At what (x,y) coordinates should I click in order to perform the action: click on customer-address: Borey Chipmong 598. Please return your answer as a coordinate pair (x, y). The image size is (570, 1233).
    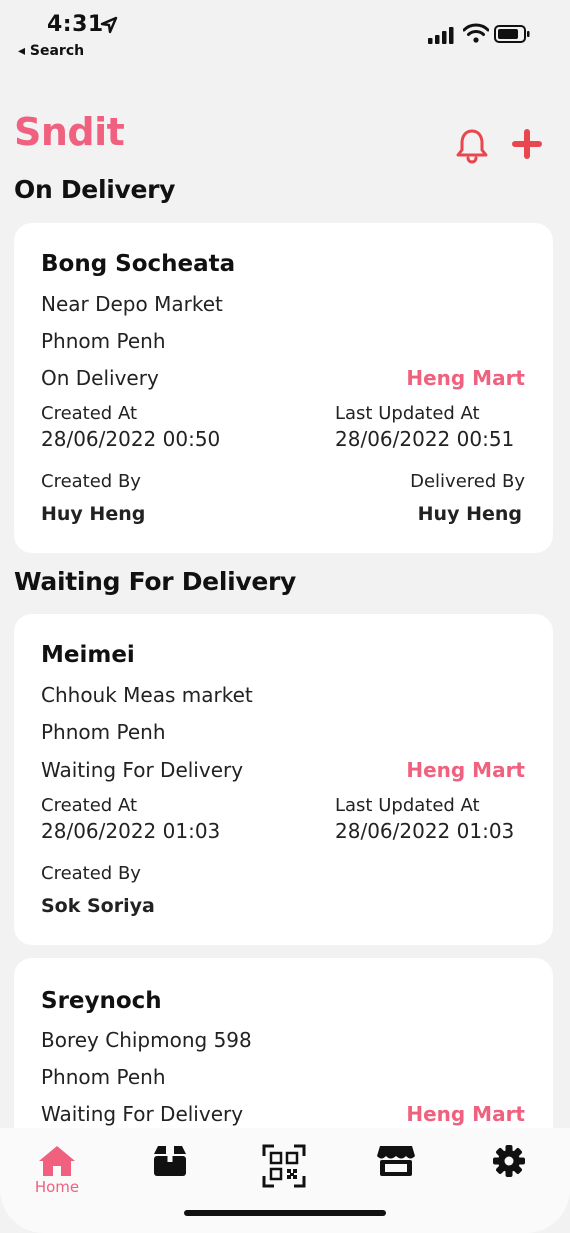
    Looking at the image, I should click on (146, 1040).